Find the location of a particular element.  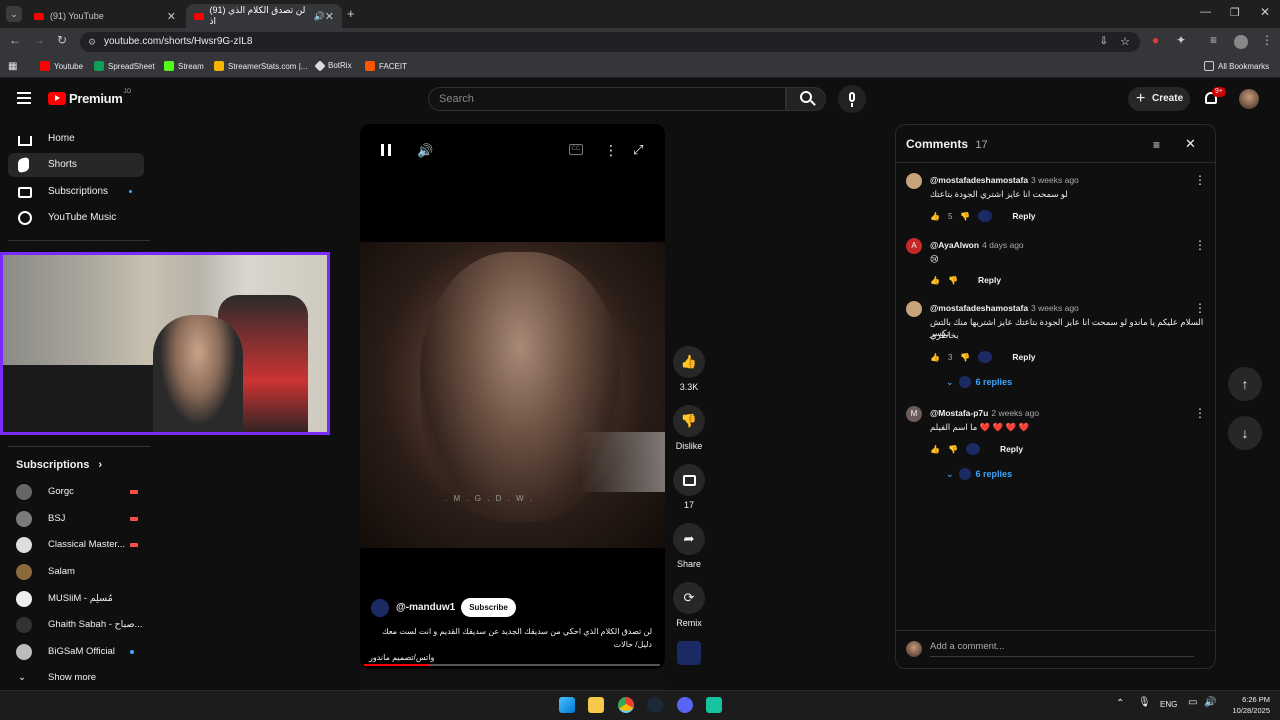

sort-icon: ≡ is located at coordinates (1156, 145).